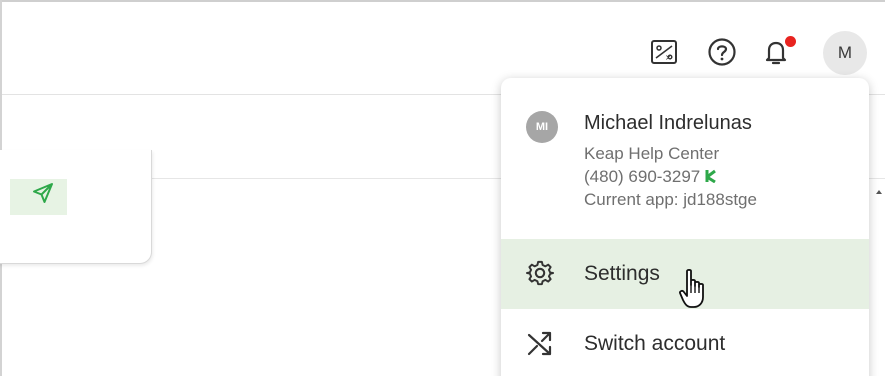 Image resolution: width=885 pixels, height=376 pixels. I want to click on window-top-border, so click(442, 1).